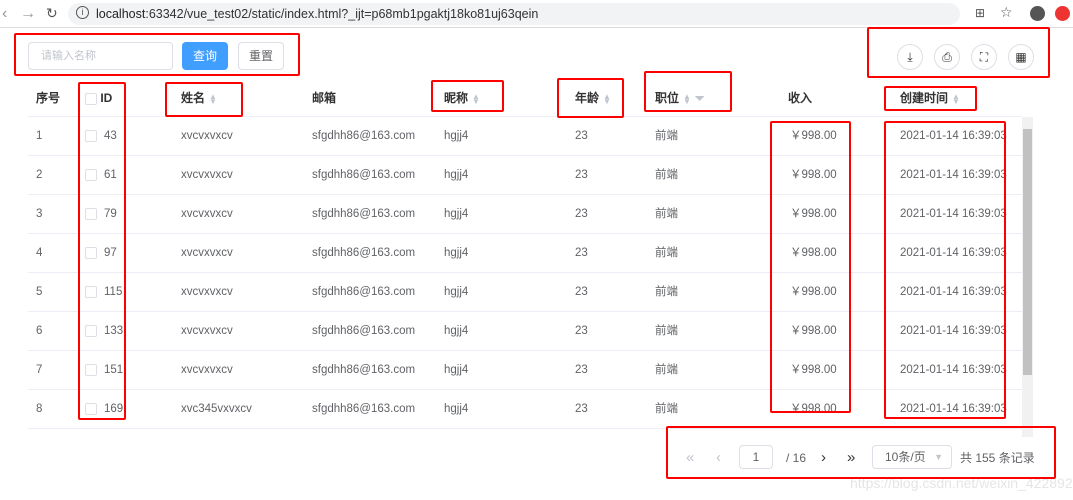 The height and width of the screenshot is (500, 1073). I want to click on id-value: 43, so click(110, 136).